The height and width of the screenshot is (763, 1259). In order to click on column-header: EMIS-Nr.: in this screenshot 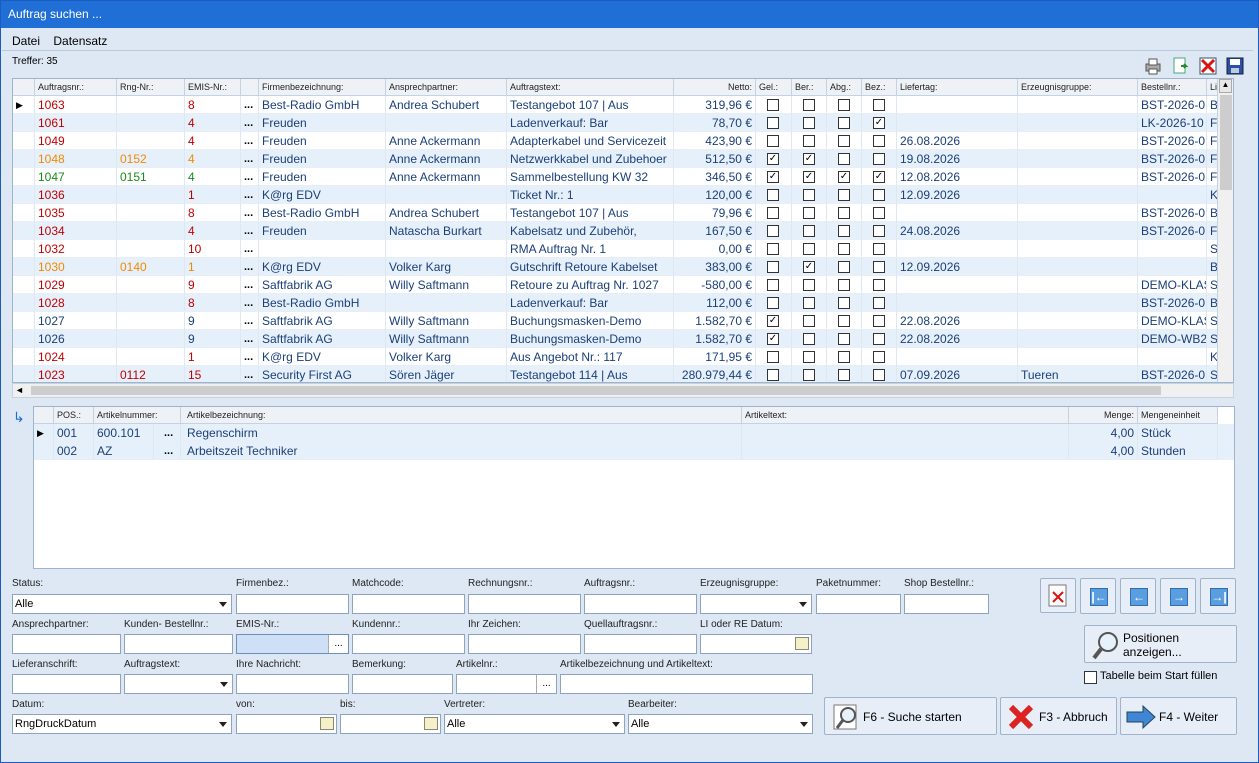, I will do `click(213, 87)`.